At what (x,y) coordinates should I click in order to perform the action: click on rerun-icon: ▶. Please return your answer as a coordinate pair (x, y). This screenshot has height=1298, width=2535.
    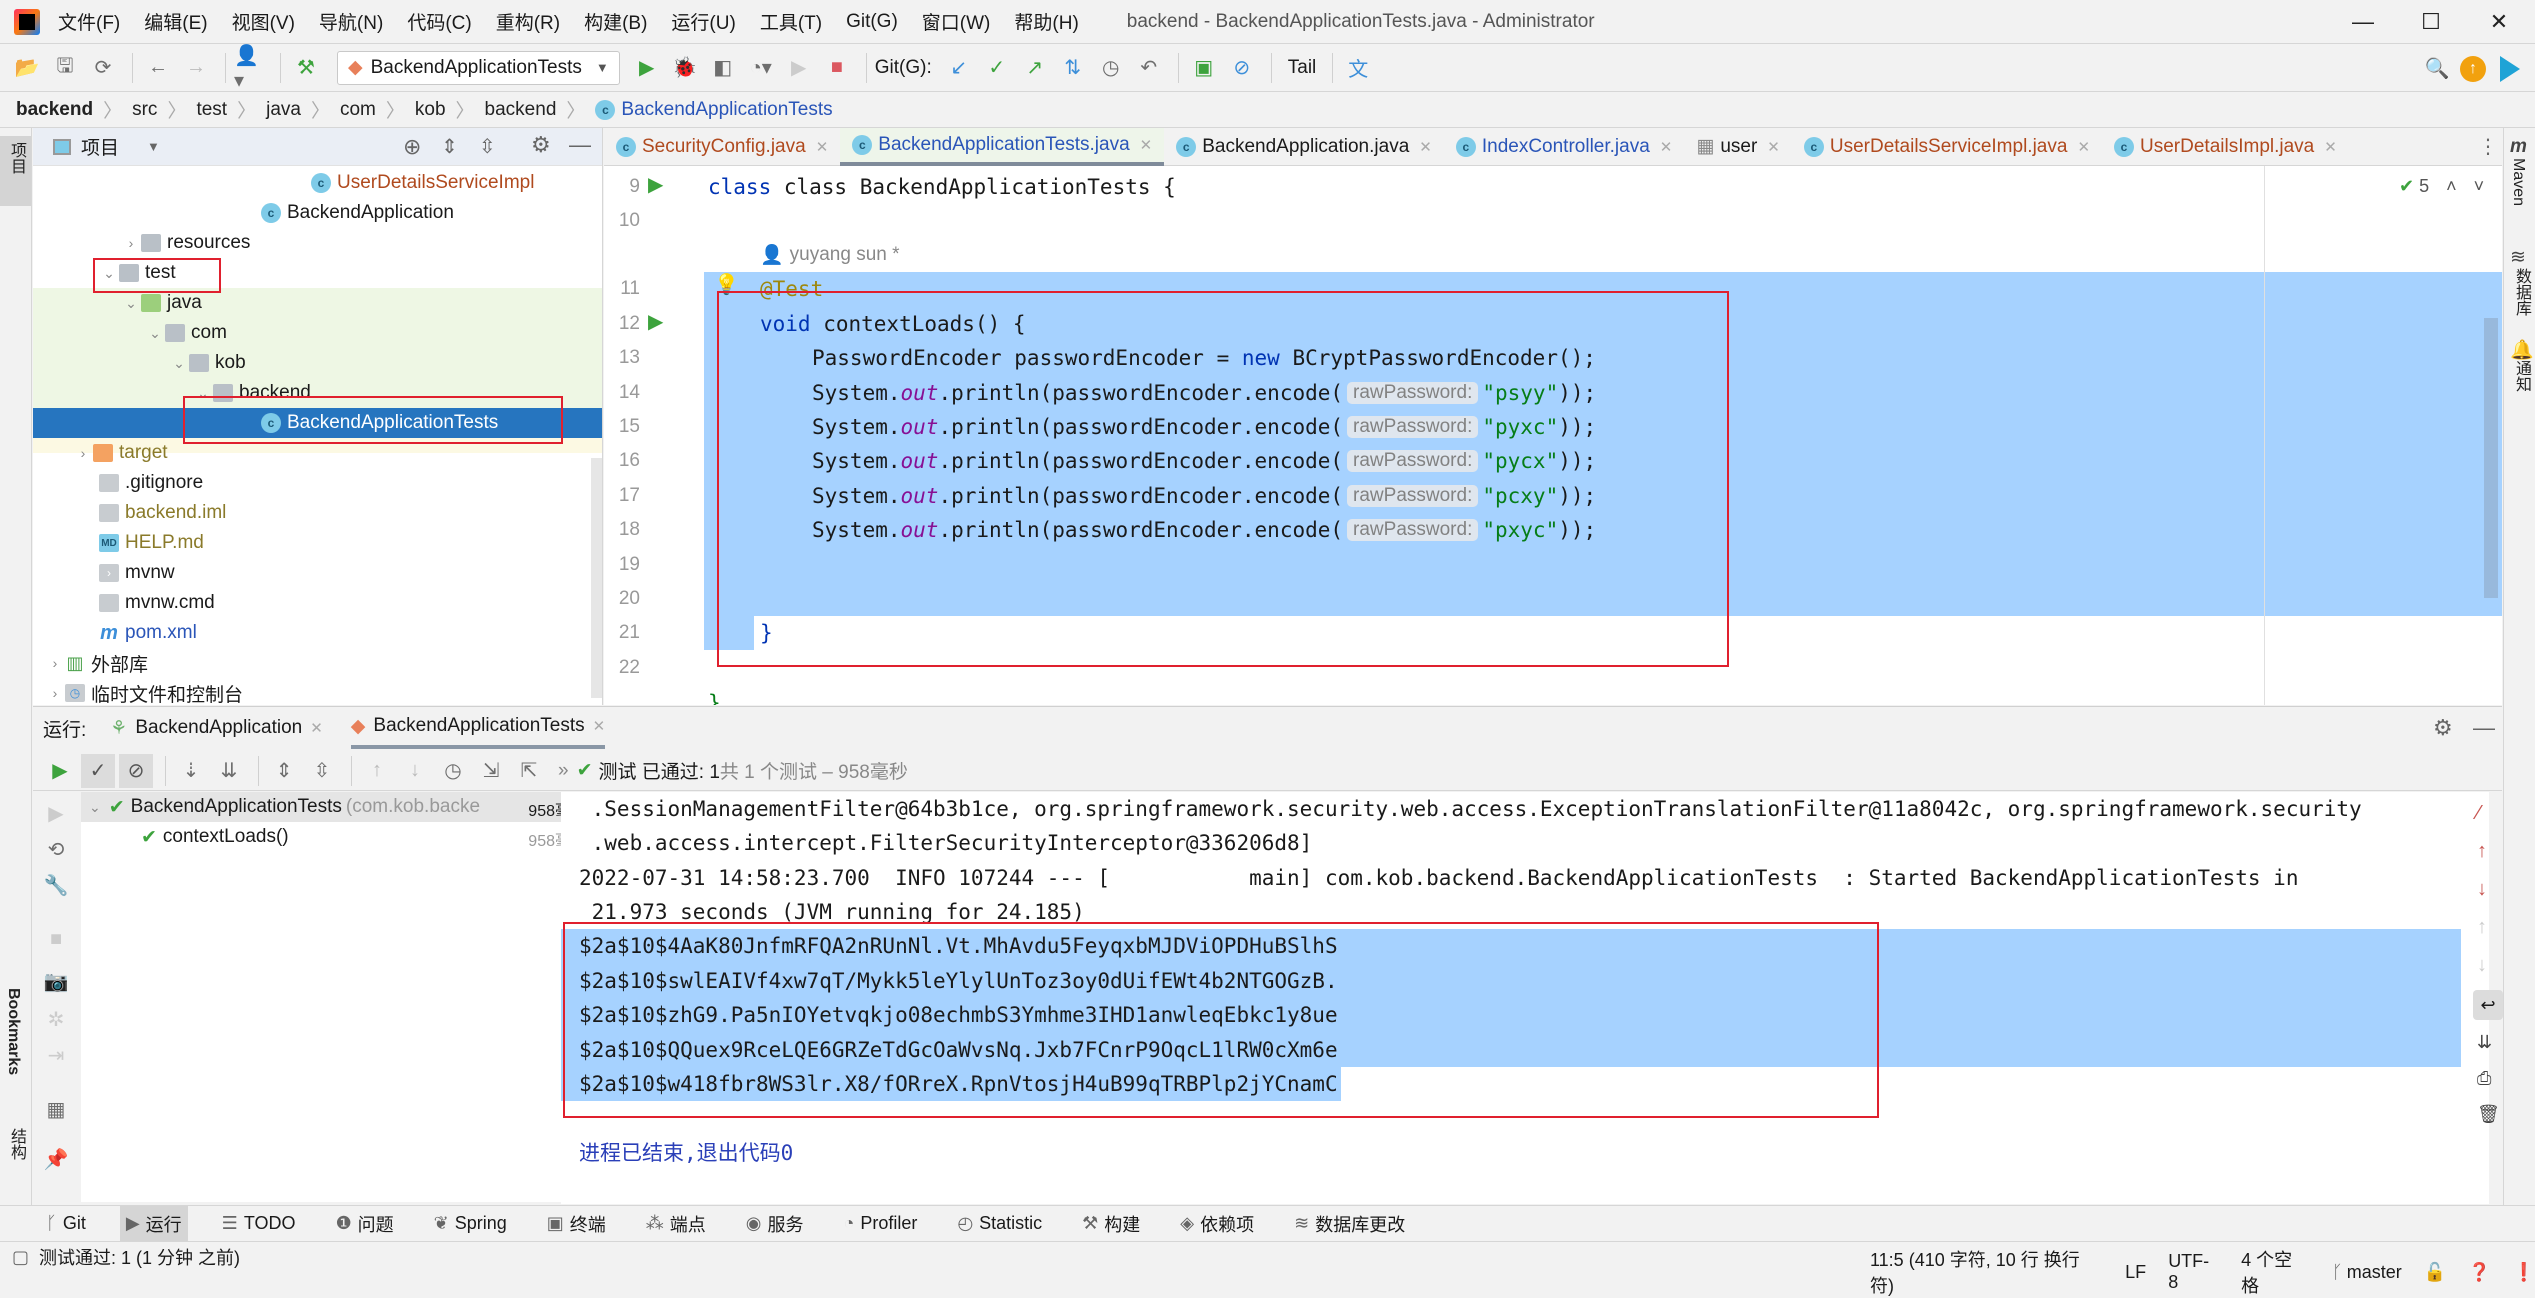
    Looking at the image, I should click on (60, 771).